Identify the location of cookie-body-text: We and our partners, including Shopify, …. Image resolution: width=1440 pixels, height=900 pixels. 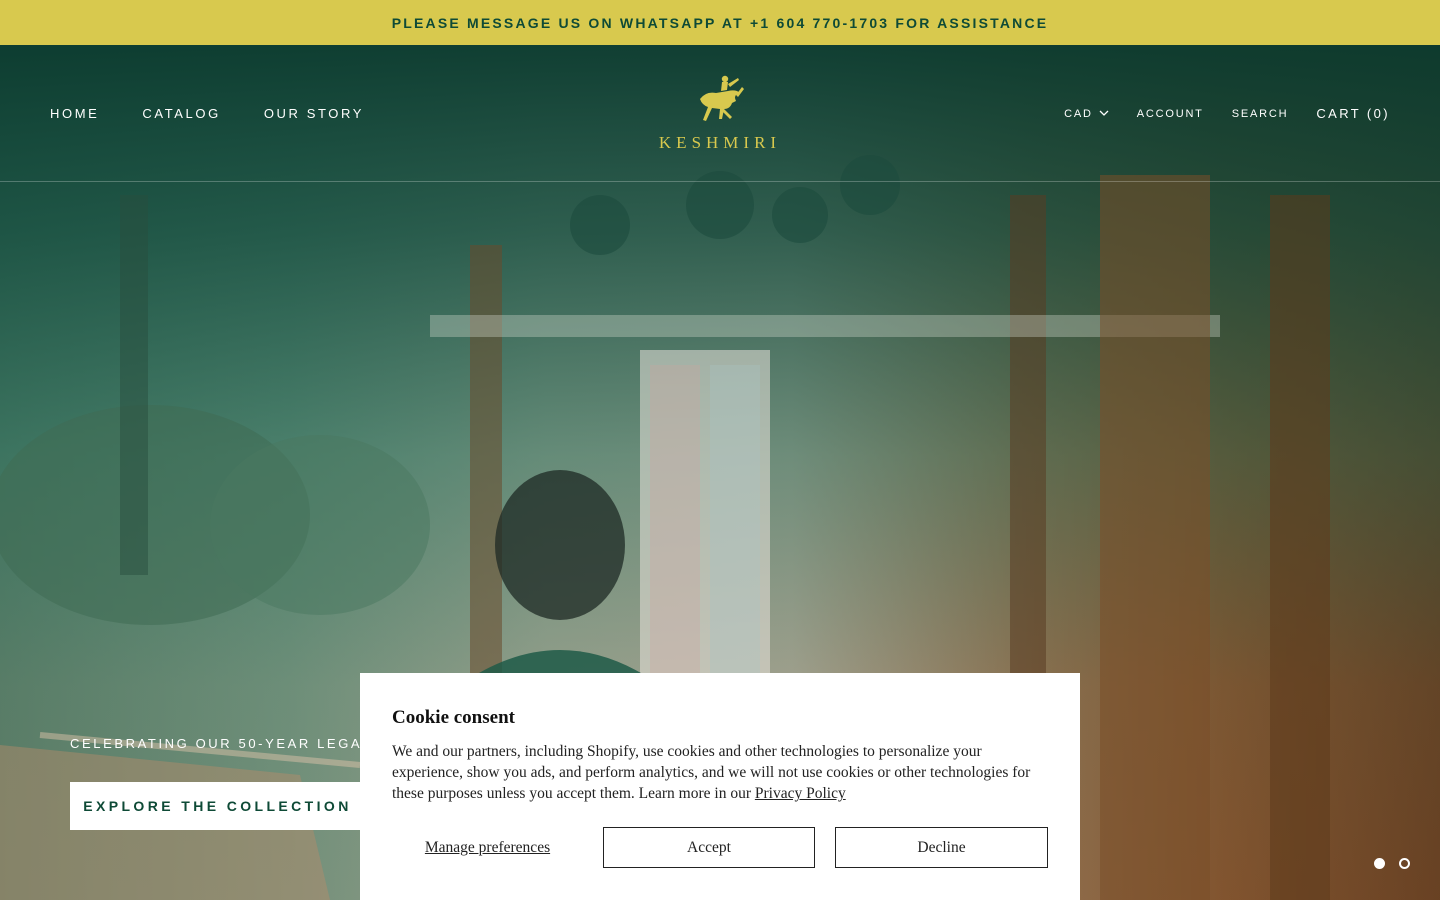
(711, 772).